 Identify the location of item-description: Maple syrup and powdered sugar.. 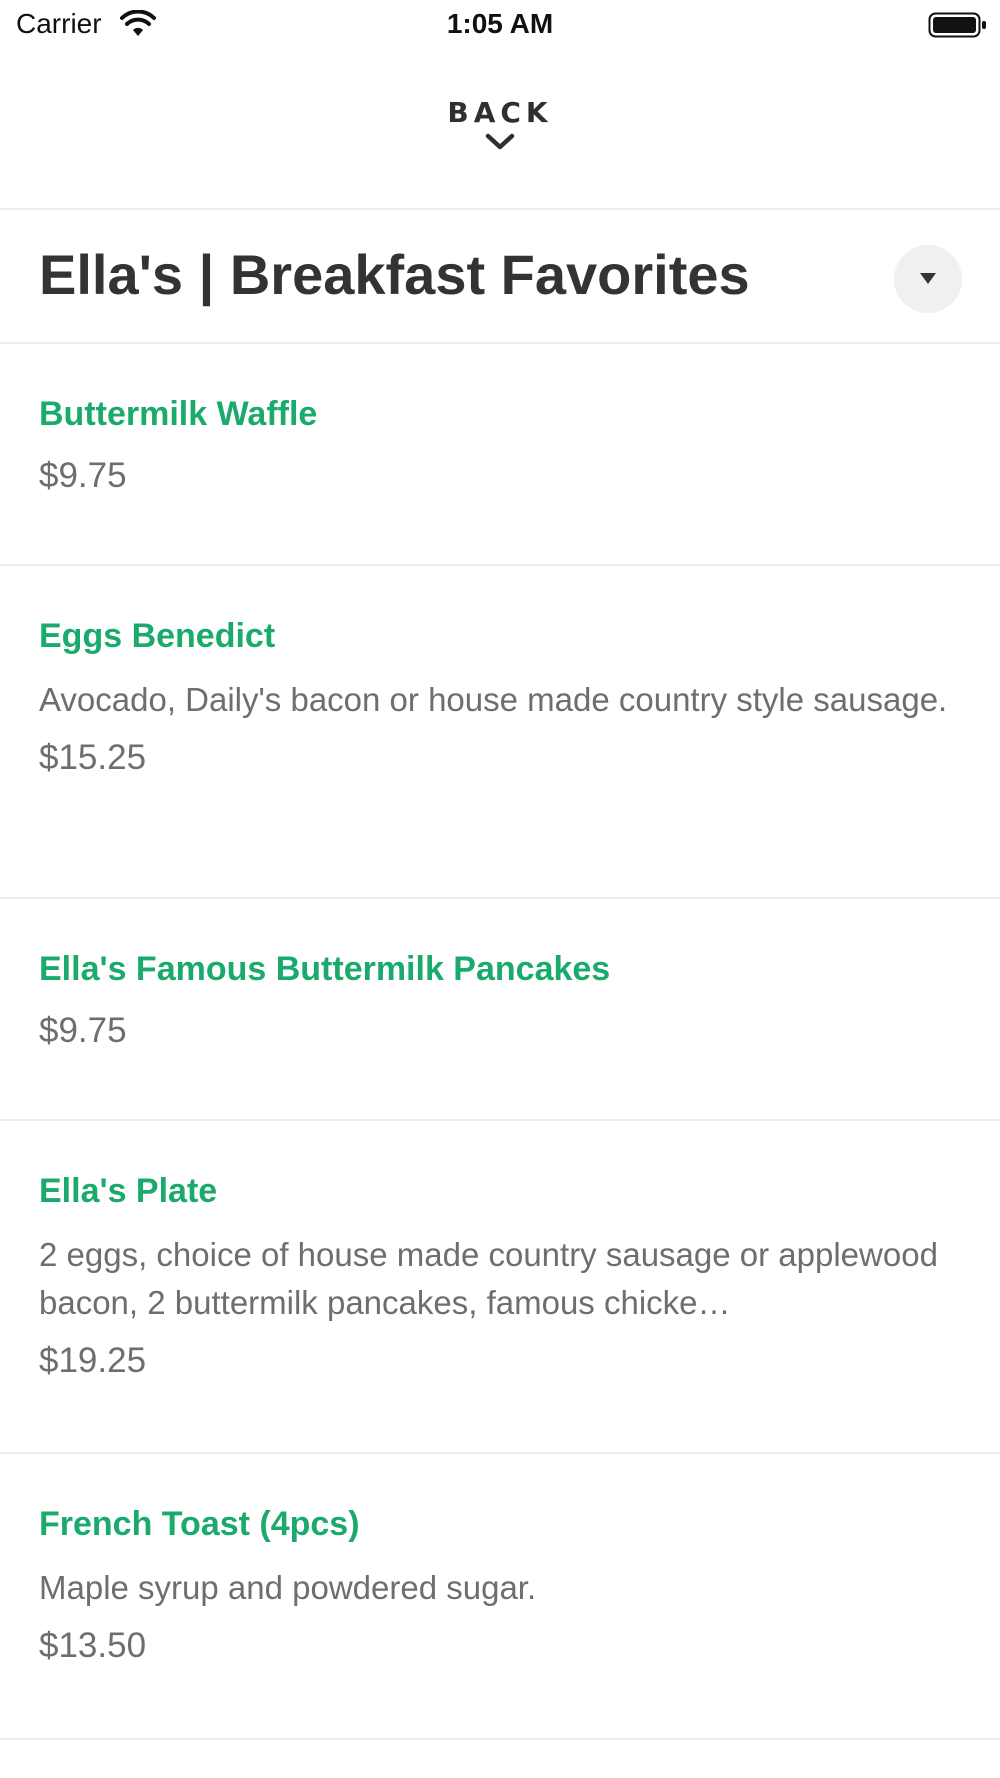
(288, 1587).